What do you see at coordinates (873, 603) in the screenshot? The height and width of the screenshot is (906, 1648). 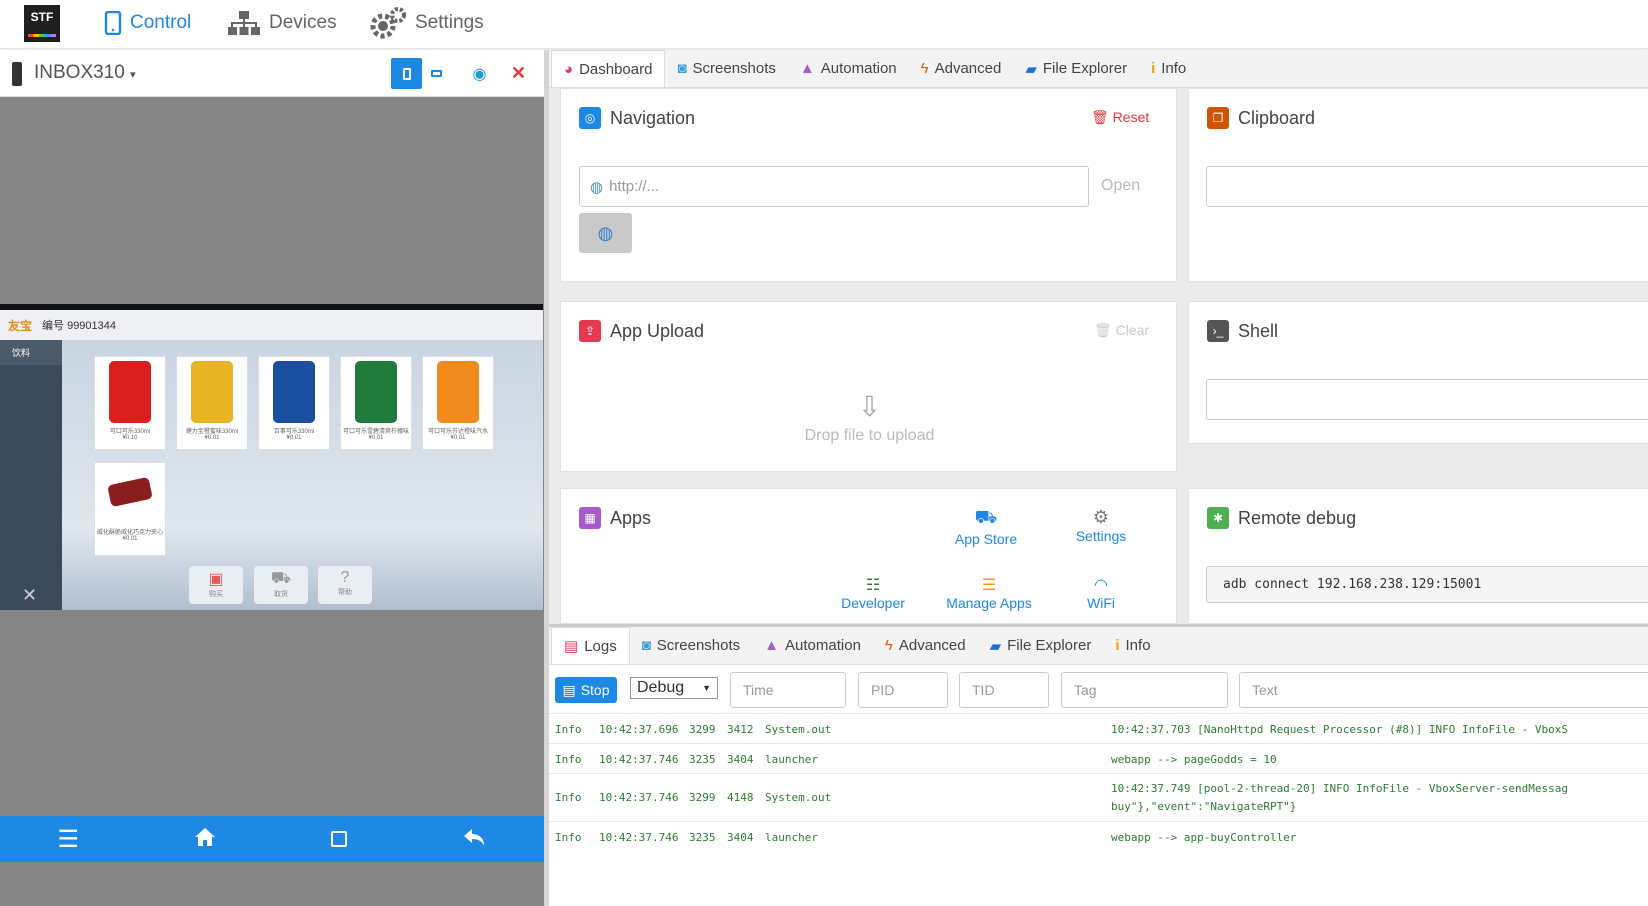 I see `developer-label: Developer` at bounding box center [873, 603].